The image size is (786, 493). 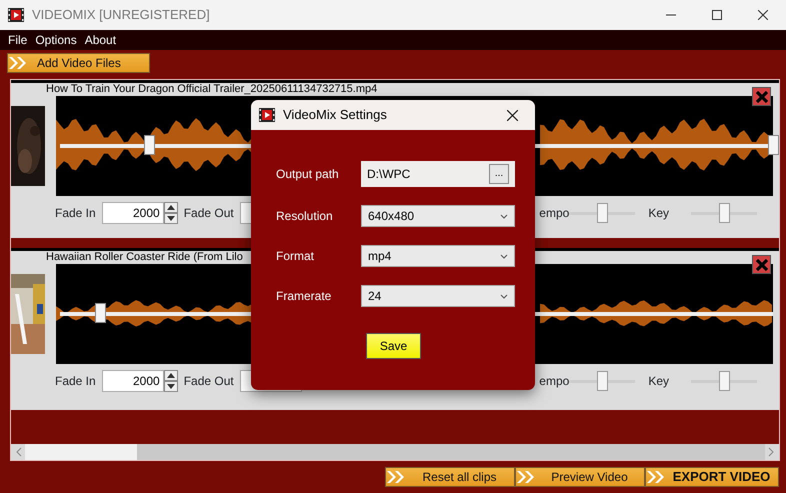 What do you see at coordinates (100, 40) in the screenshot?
I see `menu-item: About` at bounding box center [100, 40].